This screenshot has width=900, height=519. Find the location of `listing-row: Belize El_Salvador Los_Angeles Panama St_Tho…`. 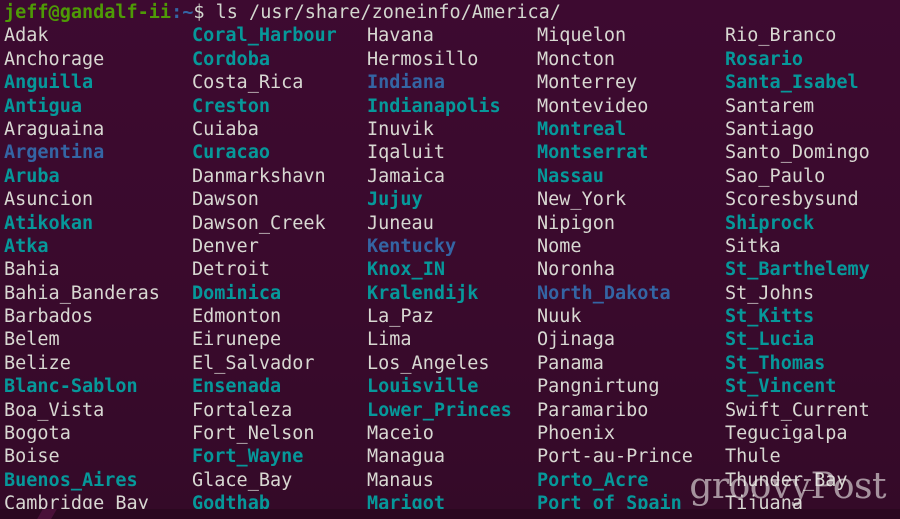

listing-row: Belize El_Salvador Los_Angeles Panama St_Tho… is located at coordinates (451, 363).